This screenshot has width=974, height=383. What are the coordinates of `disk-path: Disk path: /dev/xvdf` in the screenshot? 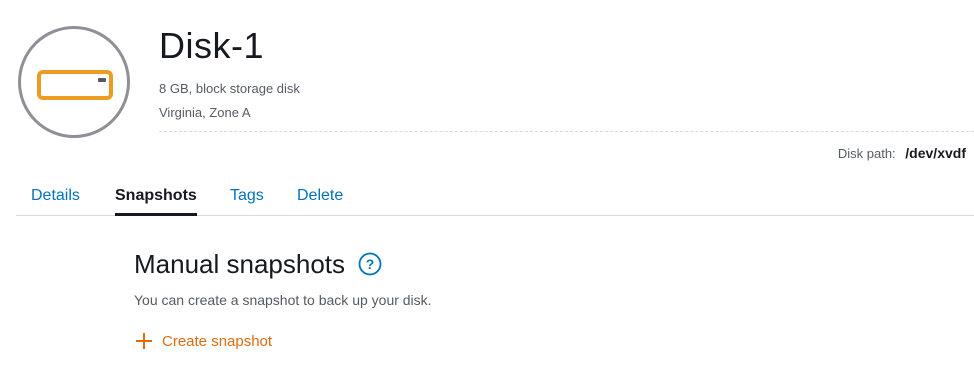 It's located at (902, 153).